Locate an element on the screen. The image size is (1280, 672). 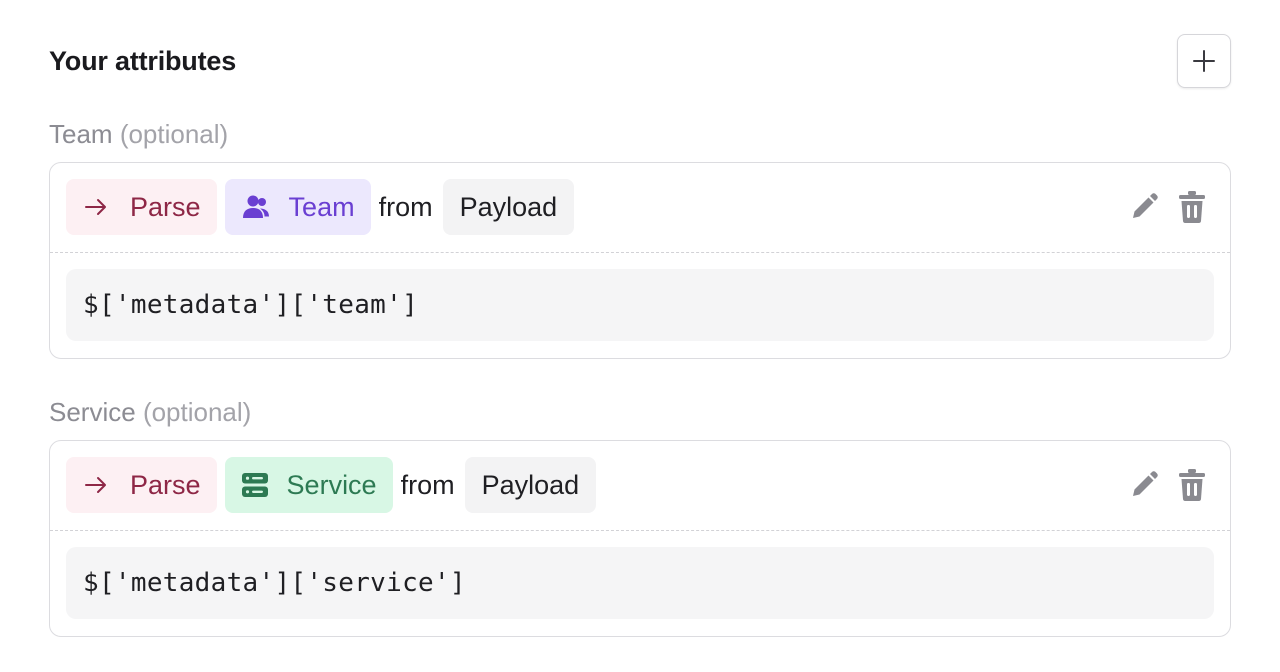
add-attribute-button is located at coordinates (1204, 61).